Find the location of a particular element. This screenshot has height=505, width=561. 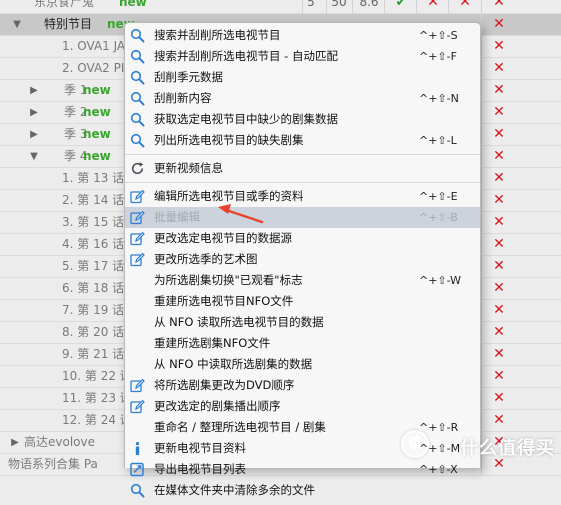

menu-item: 在媒体文件夹中清除多余的文件 is located at coordinates (302, 490).